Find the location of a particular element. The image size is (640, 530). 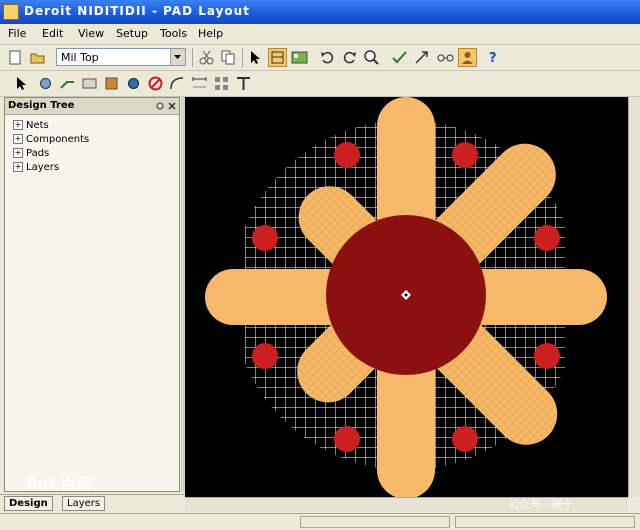

dimension-tool-icon is located at coordinates (199, 83).